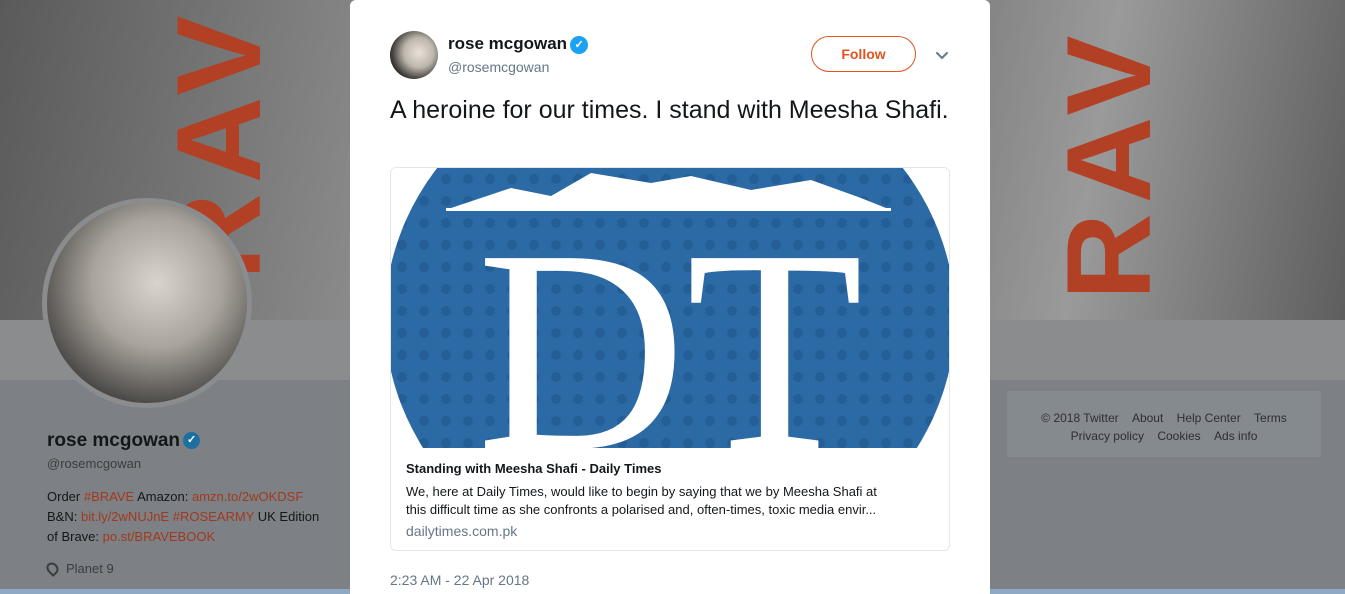  I want to click on bio-link: amzn.to/2wOKDSF, so click(247, 496).